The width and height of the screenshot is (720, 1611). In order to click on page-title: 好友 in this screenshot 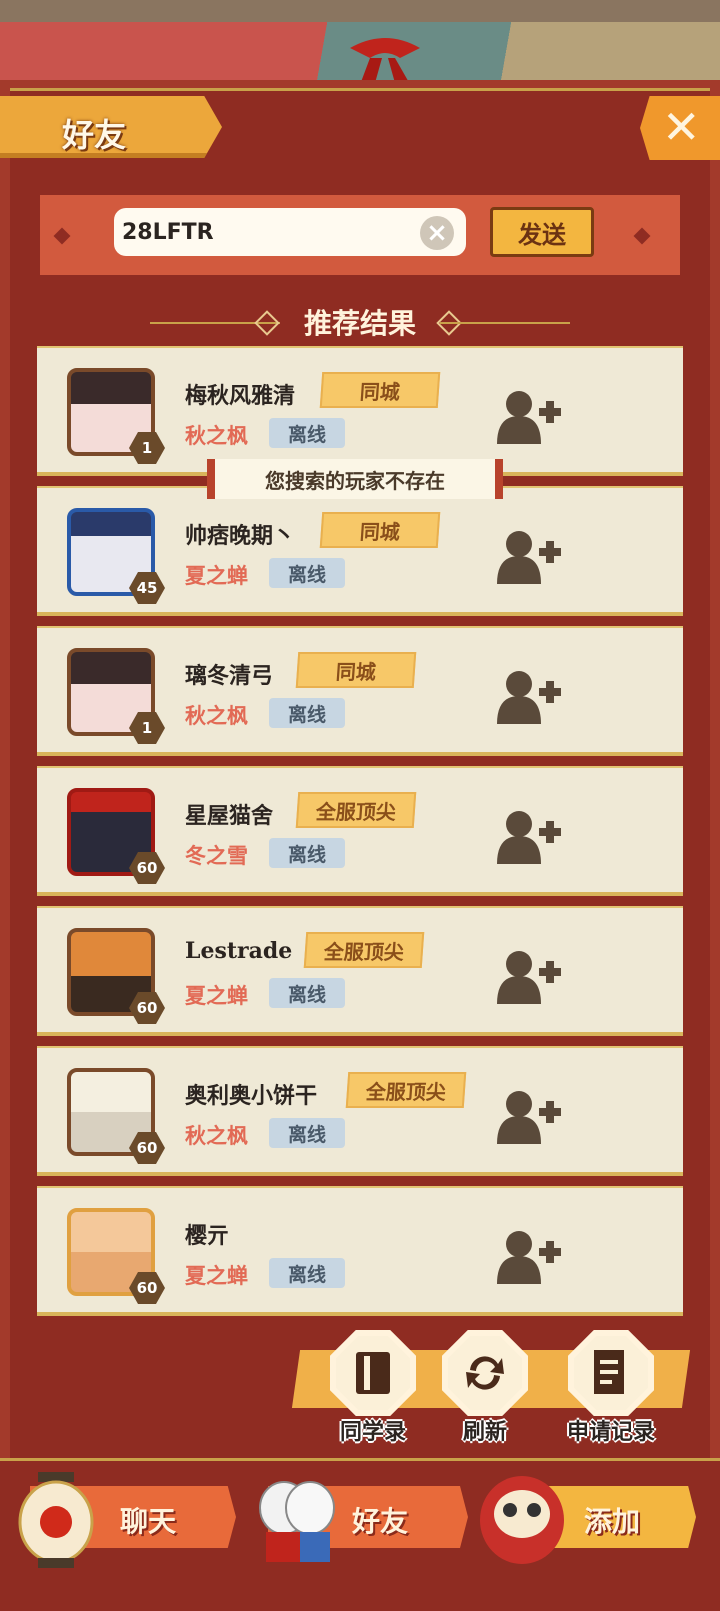, I will do `click(94, 135)`.